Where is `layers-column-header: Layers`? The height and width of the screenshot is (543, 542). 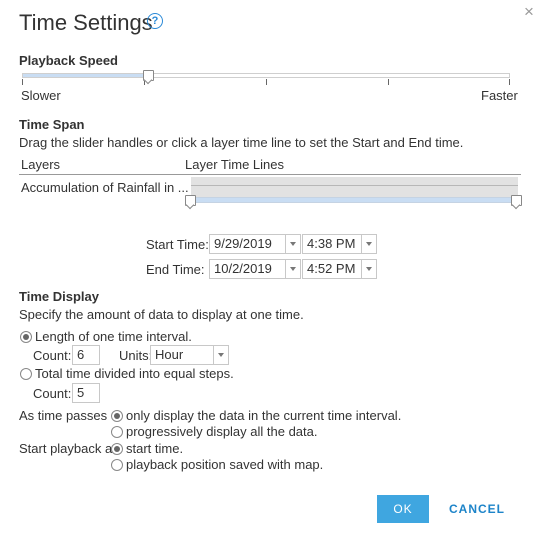 layers-column-header: Layers is located at coordinates (41, 164).